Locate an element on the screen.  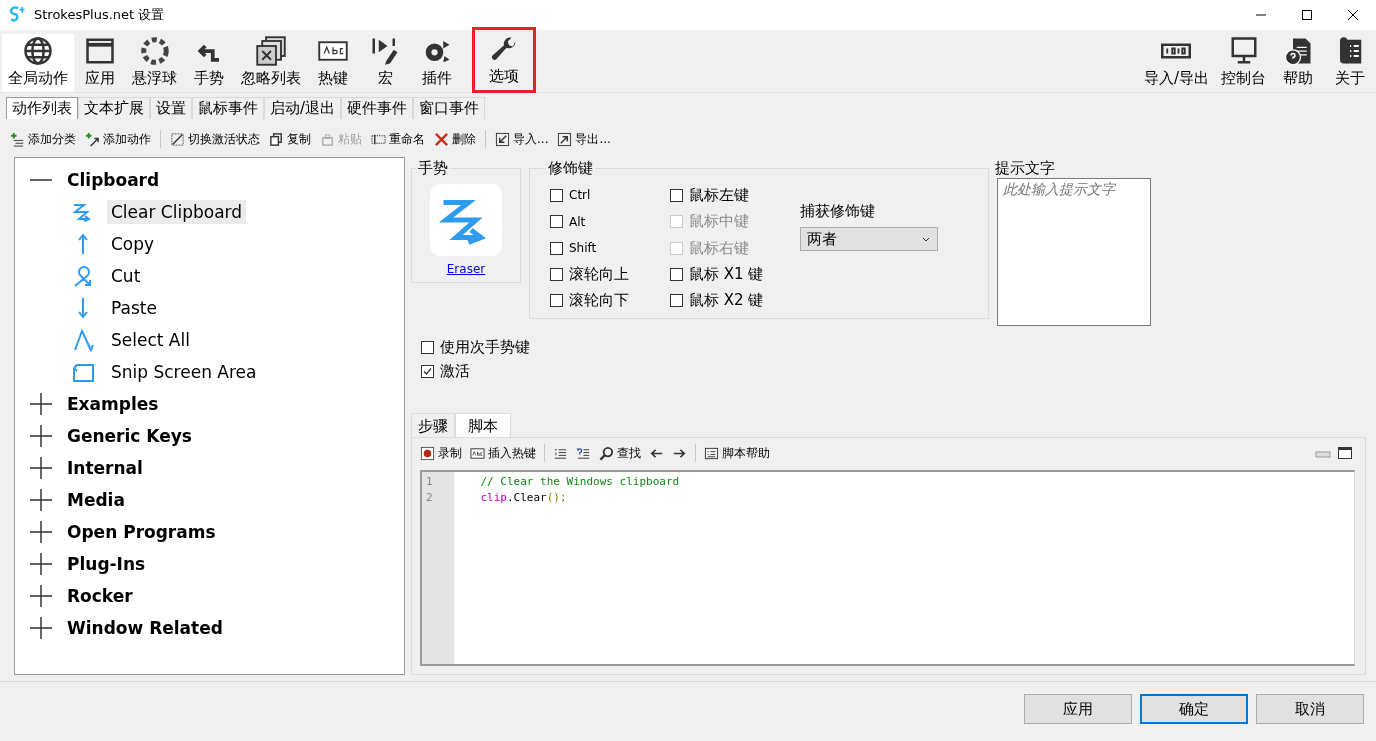
tree-category: Open Programs is located at coordinates (209, 532).